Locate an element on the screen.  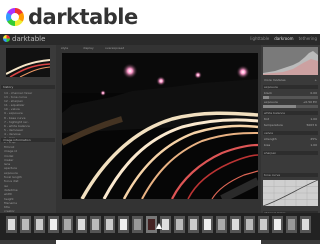
row-value: +0.50 EV is located at coordinates (309, 102).